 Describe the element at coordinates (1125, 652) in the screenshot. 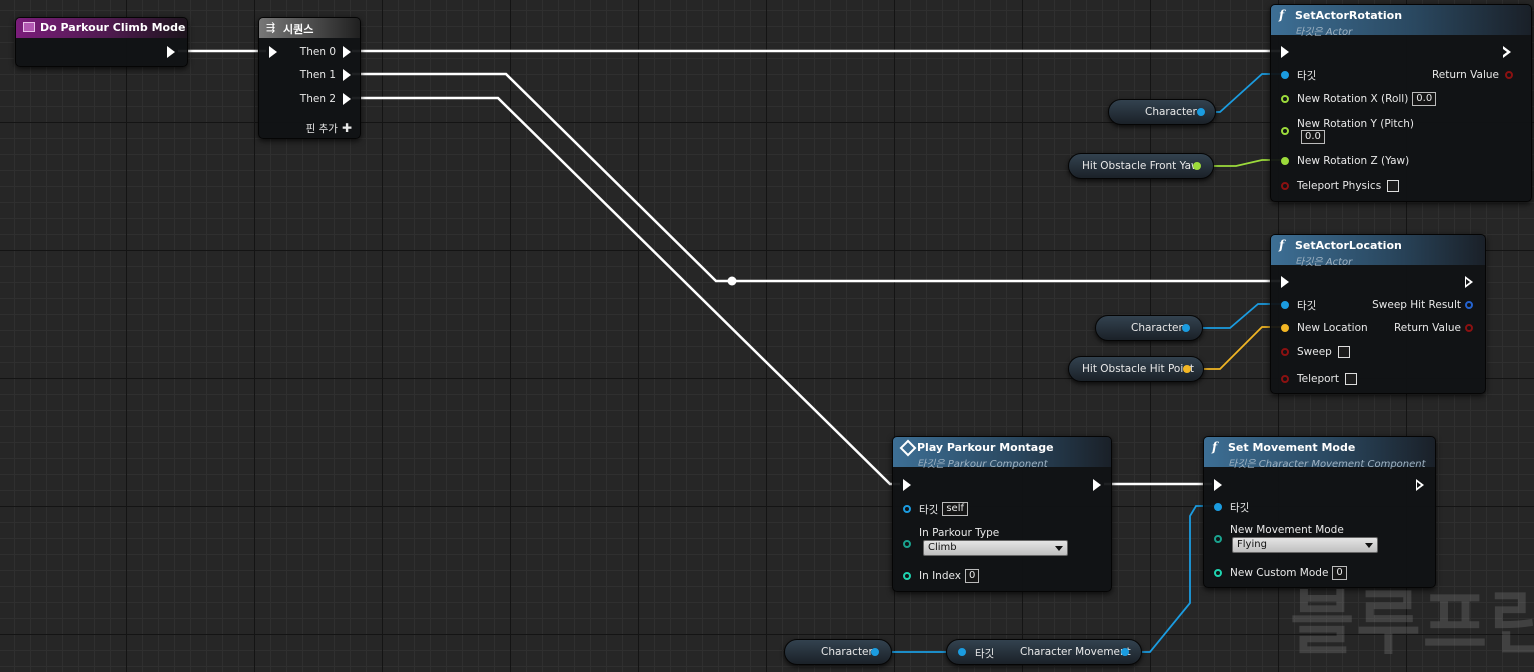

I see `character-movement-out-pin` at that location.